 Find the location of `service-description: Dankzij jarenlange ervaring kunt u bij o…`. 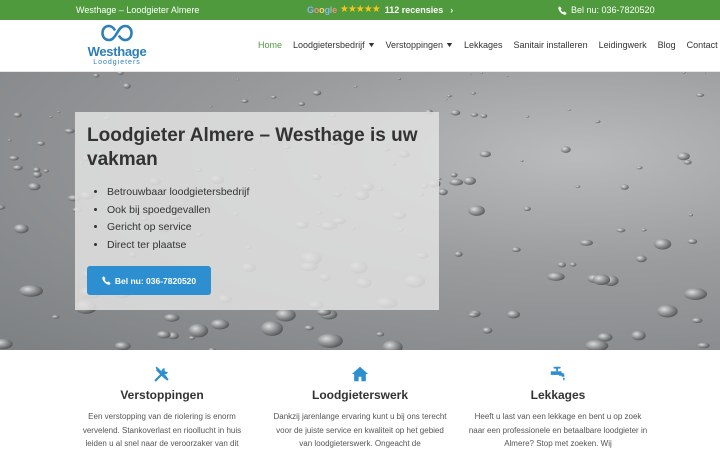

service-description: Dankzij jarenlange ervaring kunt u bij o… is located at coordinates (360, 430).